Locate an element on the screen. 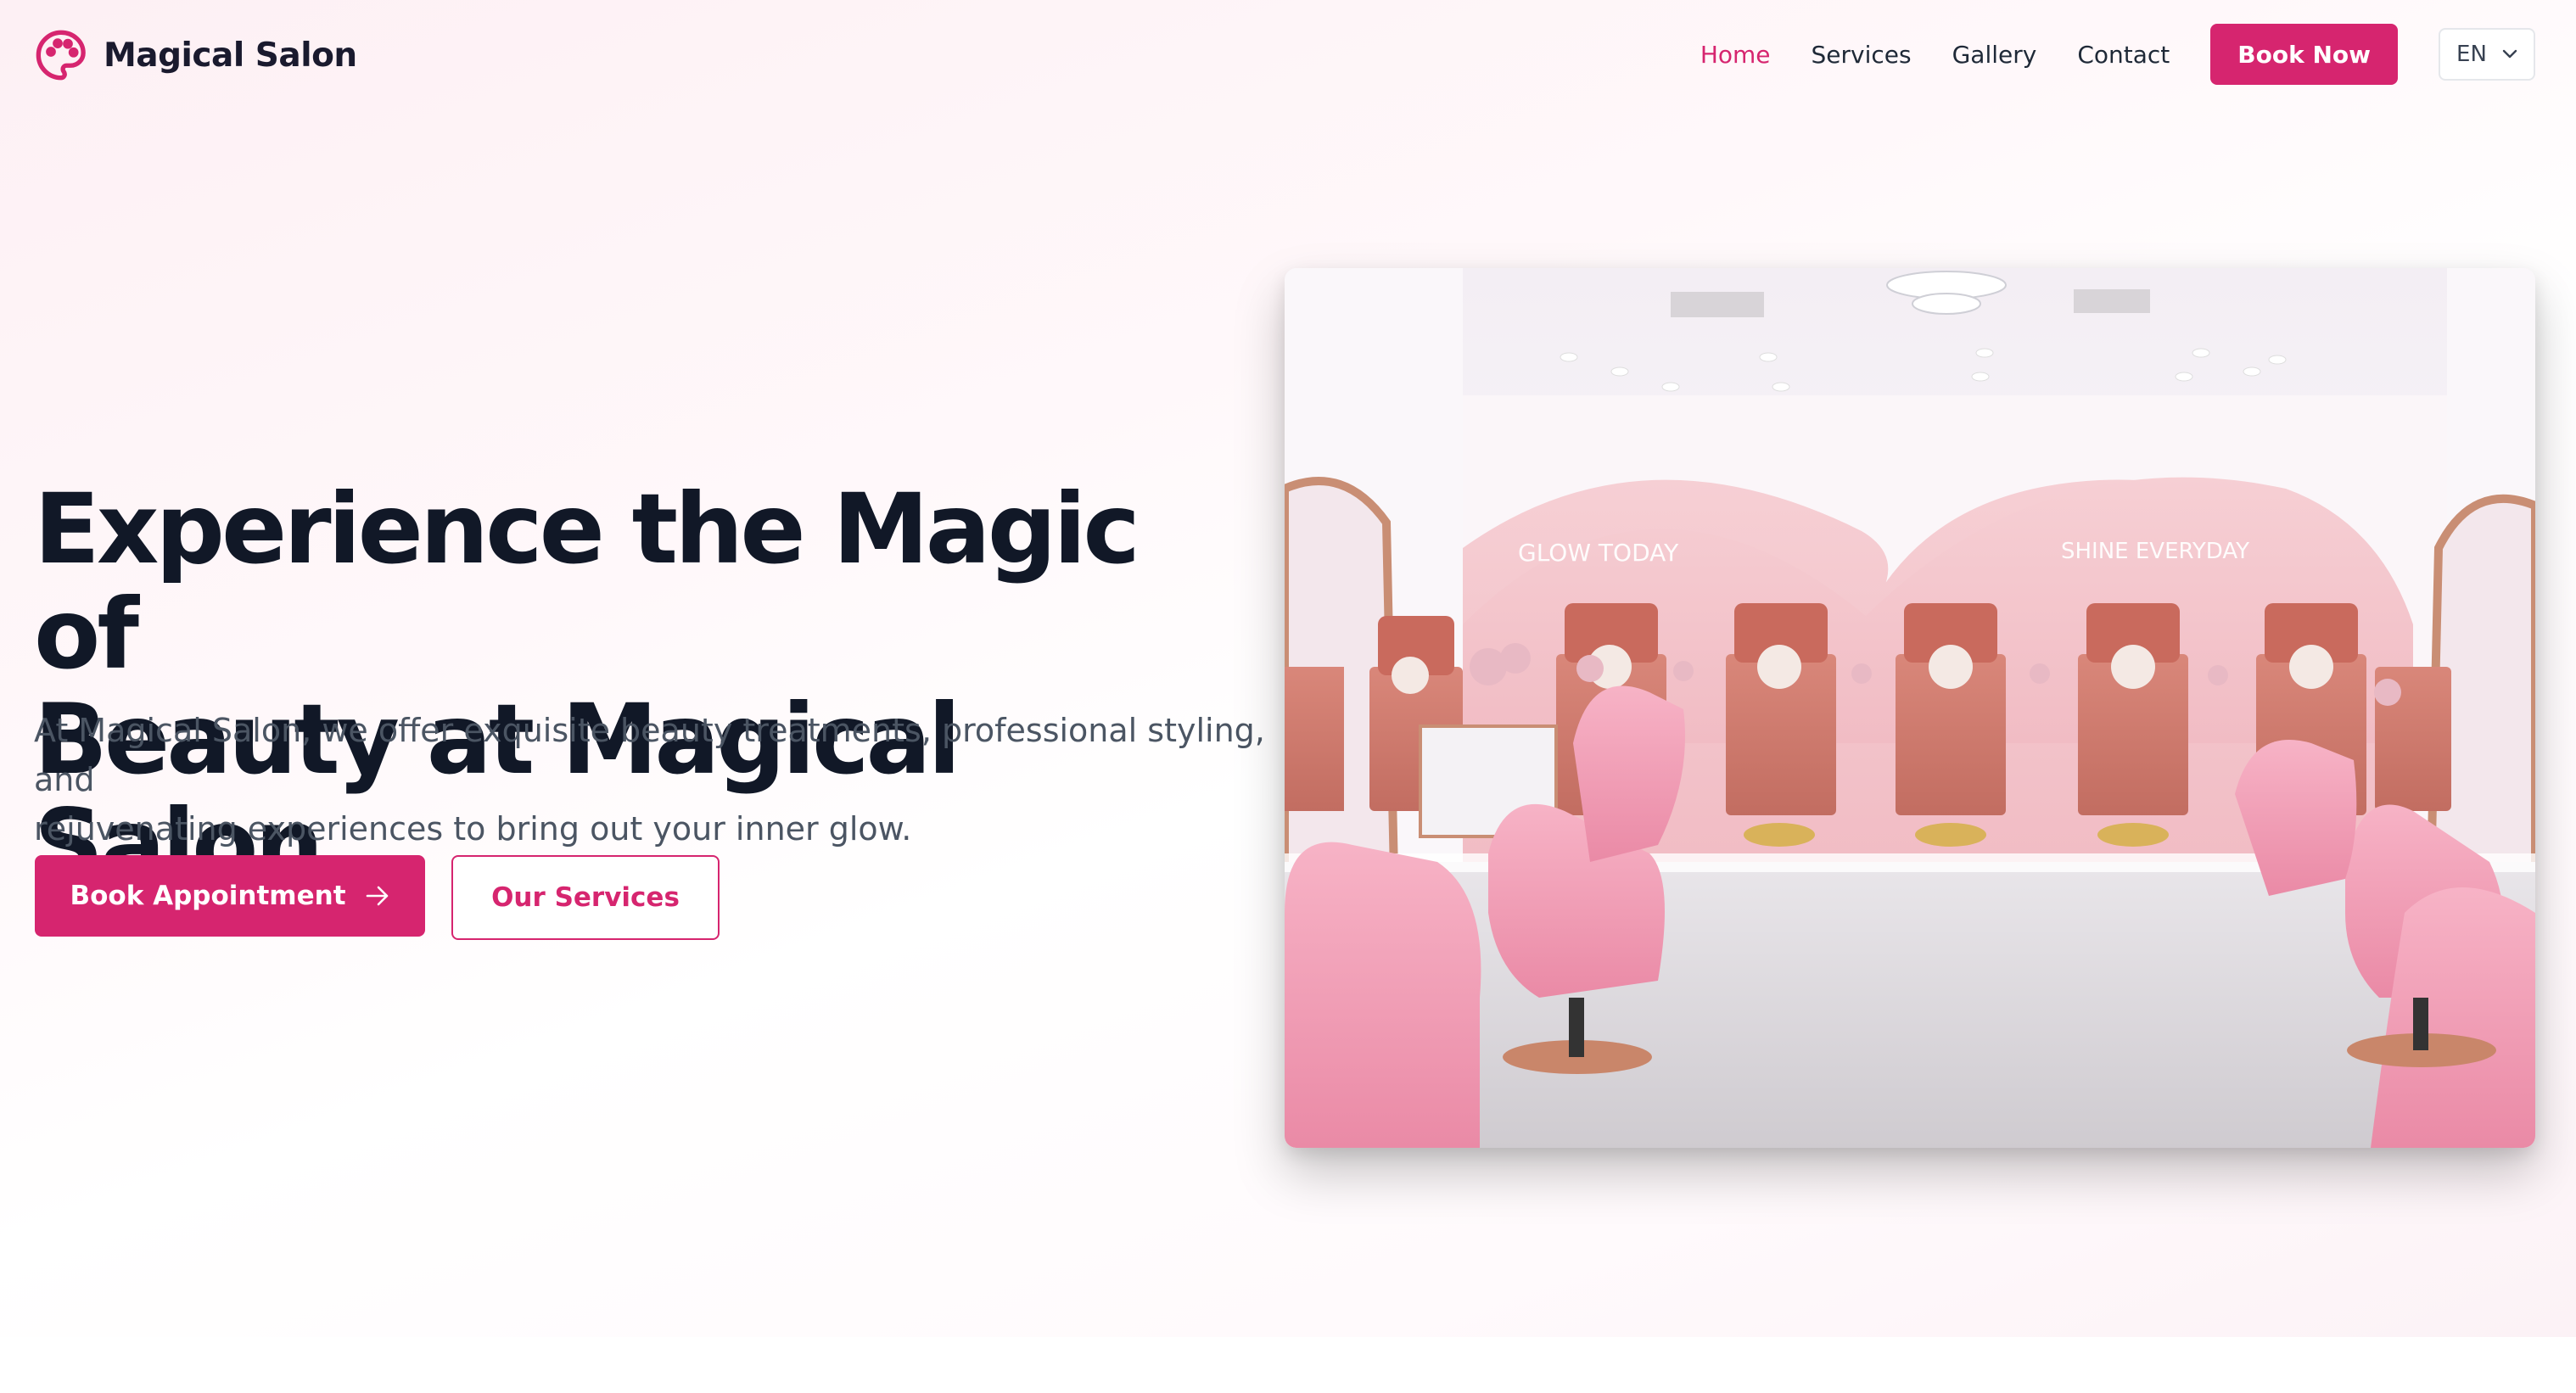  hero-title-line-1: Experience the Magic of is located at coordinates (587, 582).